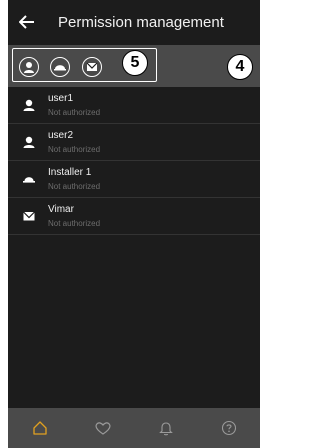  I want to click on home-icon, so click(39, 428).